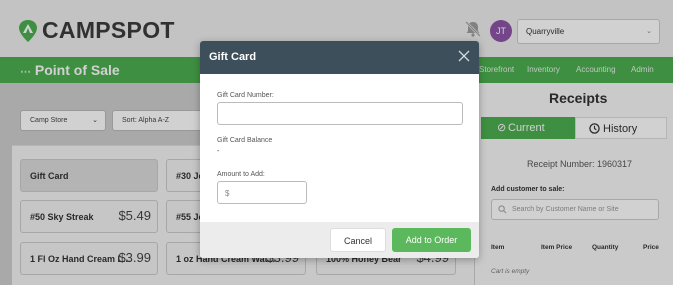  Describe the element at coordinates (245, 95) in the screenshot. I see `card-number-label: Gift Card Number:` at that location.